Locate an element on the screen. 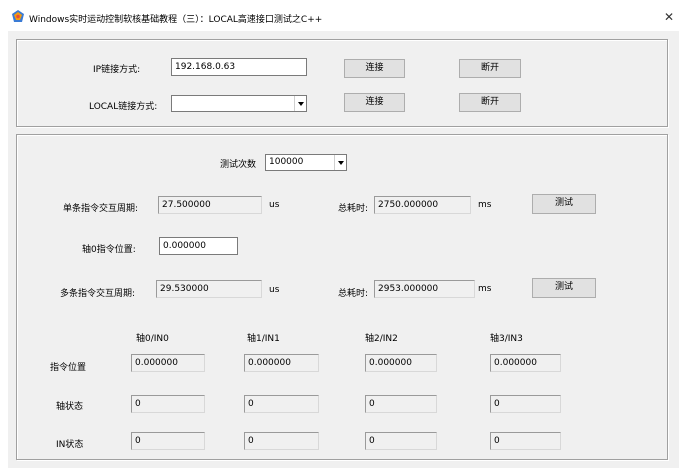 Image resolution: width=687 pixels, height=476 pixels. total-time-label-2: 总耗时: is located at coordinates (353, 294).